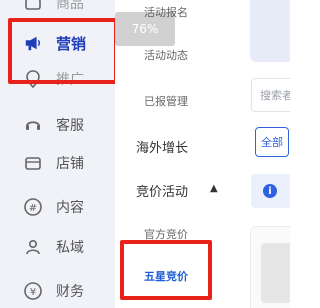 This screenshot has width=320, height=308. Describe the element at coordinates (70, 248) in the screenshot. I see `sidebar-item-label: 私域` at that location.